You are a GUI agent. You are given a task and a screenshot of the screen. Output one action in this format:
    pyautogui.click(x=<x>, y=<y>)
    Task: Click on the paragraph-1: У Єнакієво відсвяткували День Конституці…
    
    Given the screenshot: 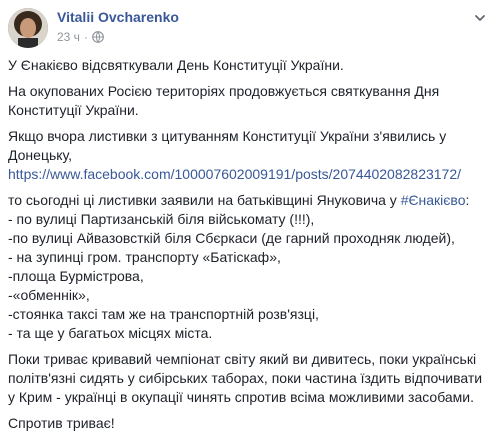 What is the action you would take?
    pyautogui.click(x=250, y=65)
    